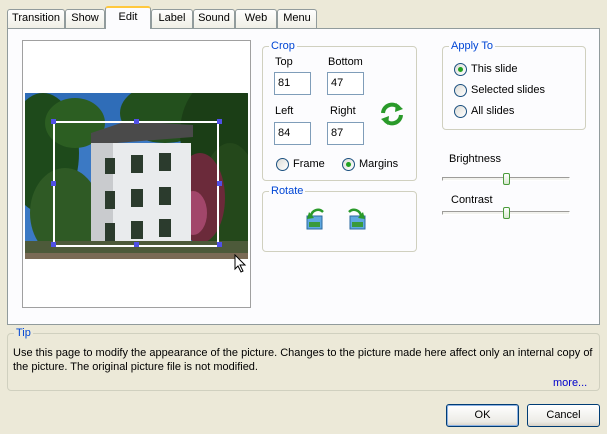  I want to click on crop-frame-label: Frame, so click(309, 164).